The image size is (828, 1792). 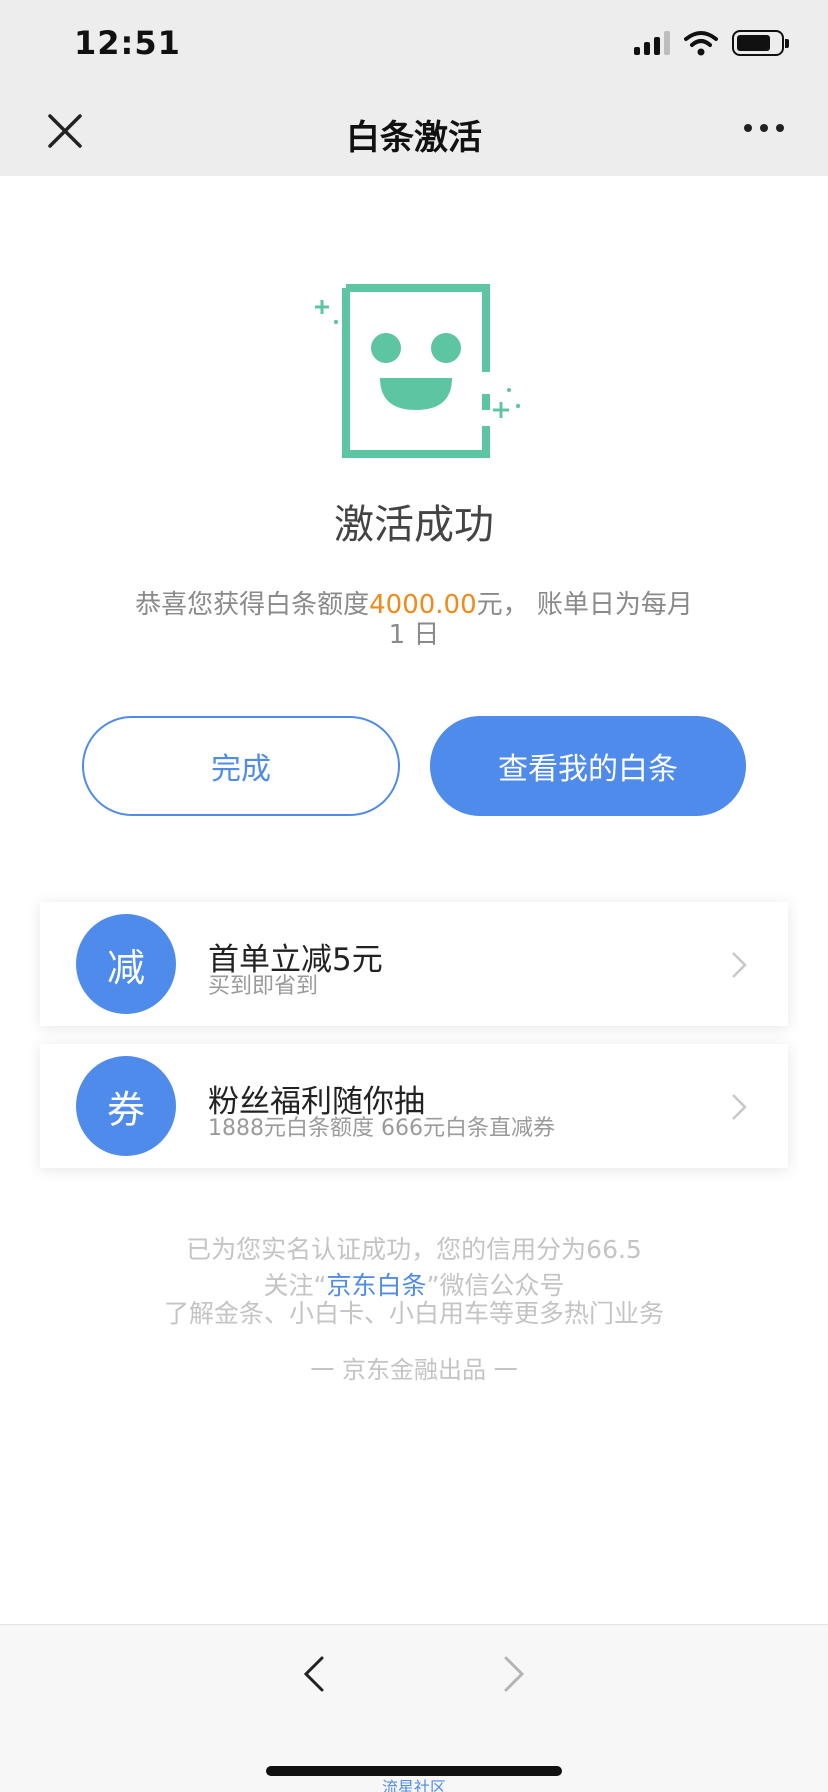 What do you see at coordinates (127, 43) in the screenshot?
I see `status-time: 12:51` at bounding box center [127, 43].